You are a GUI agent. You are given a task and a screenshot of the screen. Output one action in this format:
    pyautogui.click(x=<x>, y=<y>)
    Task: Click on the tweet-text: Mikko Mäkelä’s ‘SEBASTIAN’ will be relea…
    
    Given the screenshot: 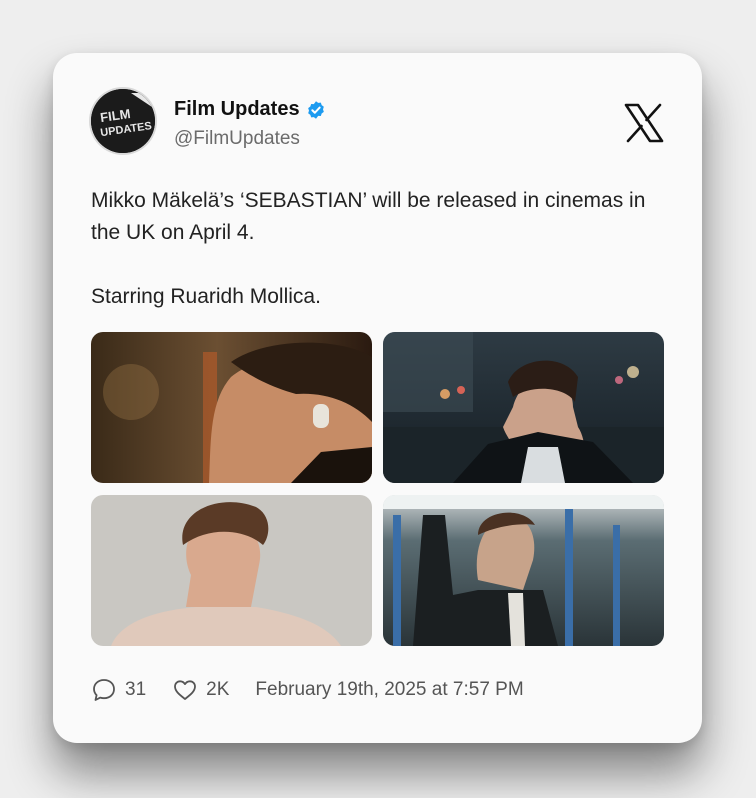 What is the action you would take?
    pyautogui.click(x=371, y=249)
    